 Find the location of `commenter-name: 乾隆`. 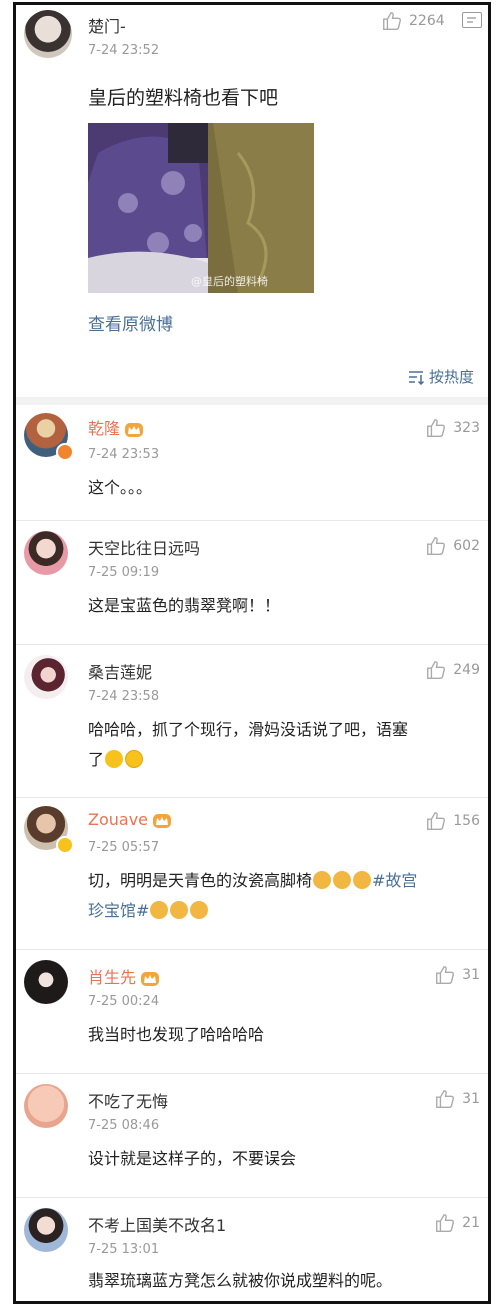

commenter-name: 乾隆 is located at coordinates (116, 427).